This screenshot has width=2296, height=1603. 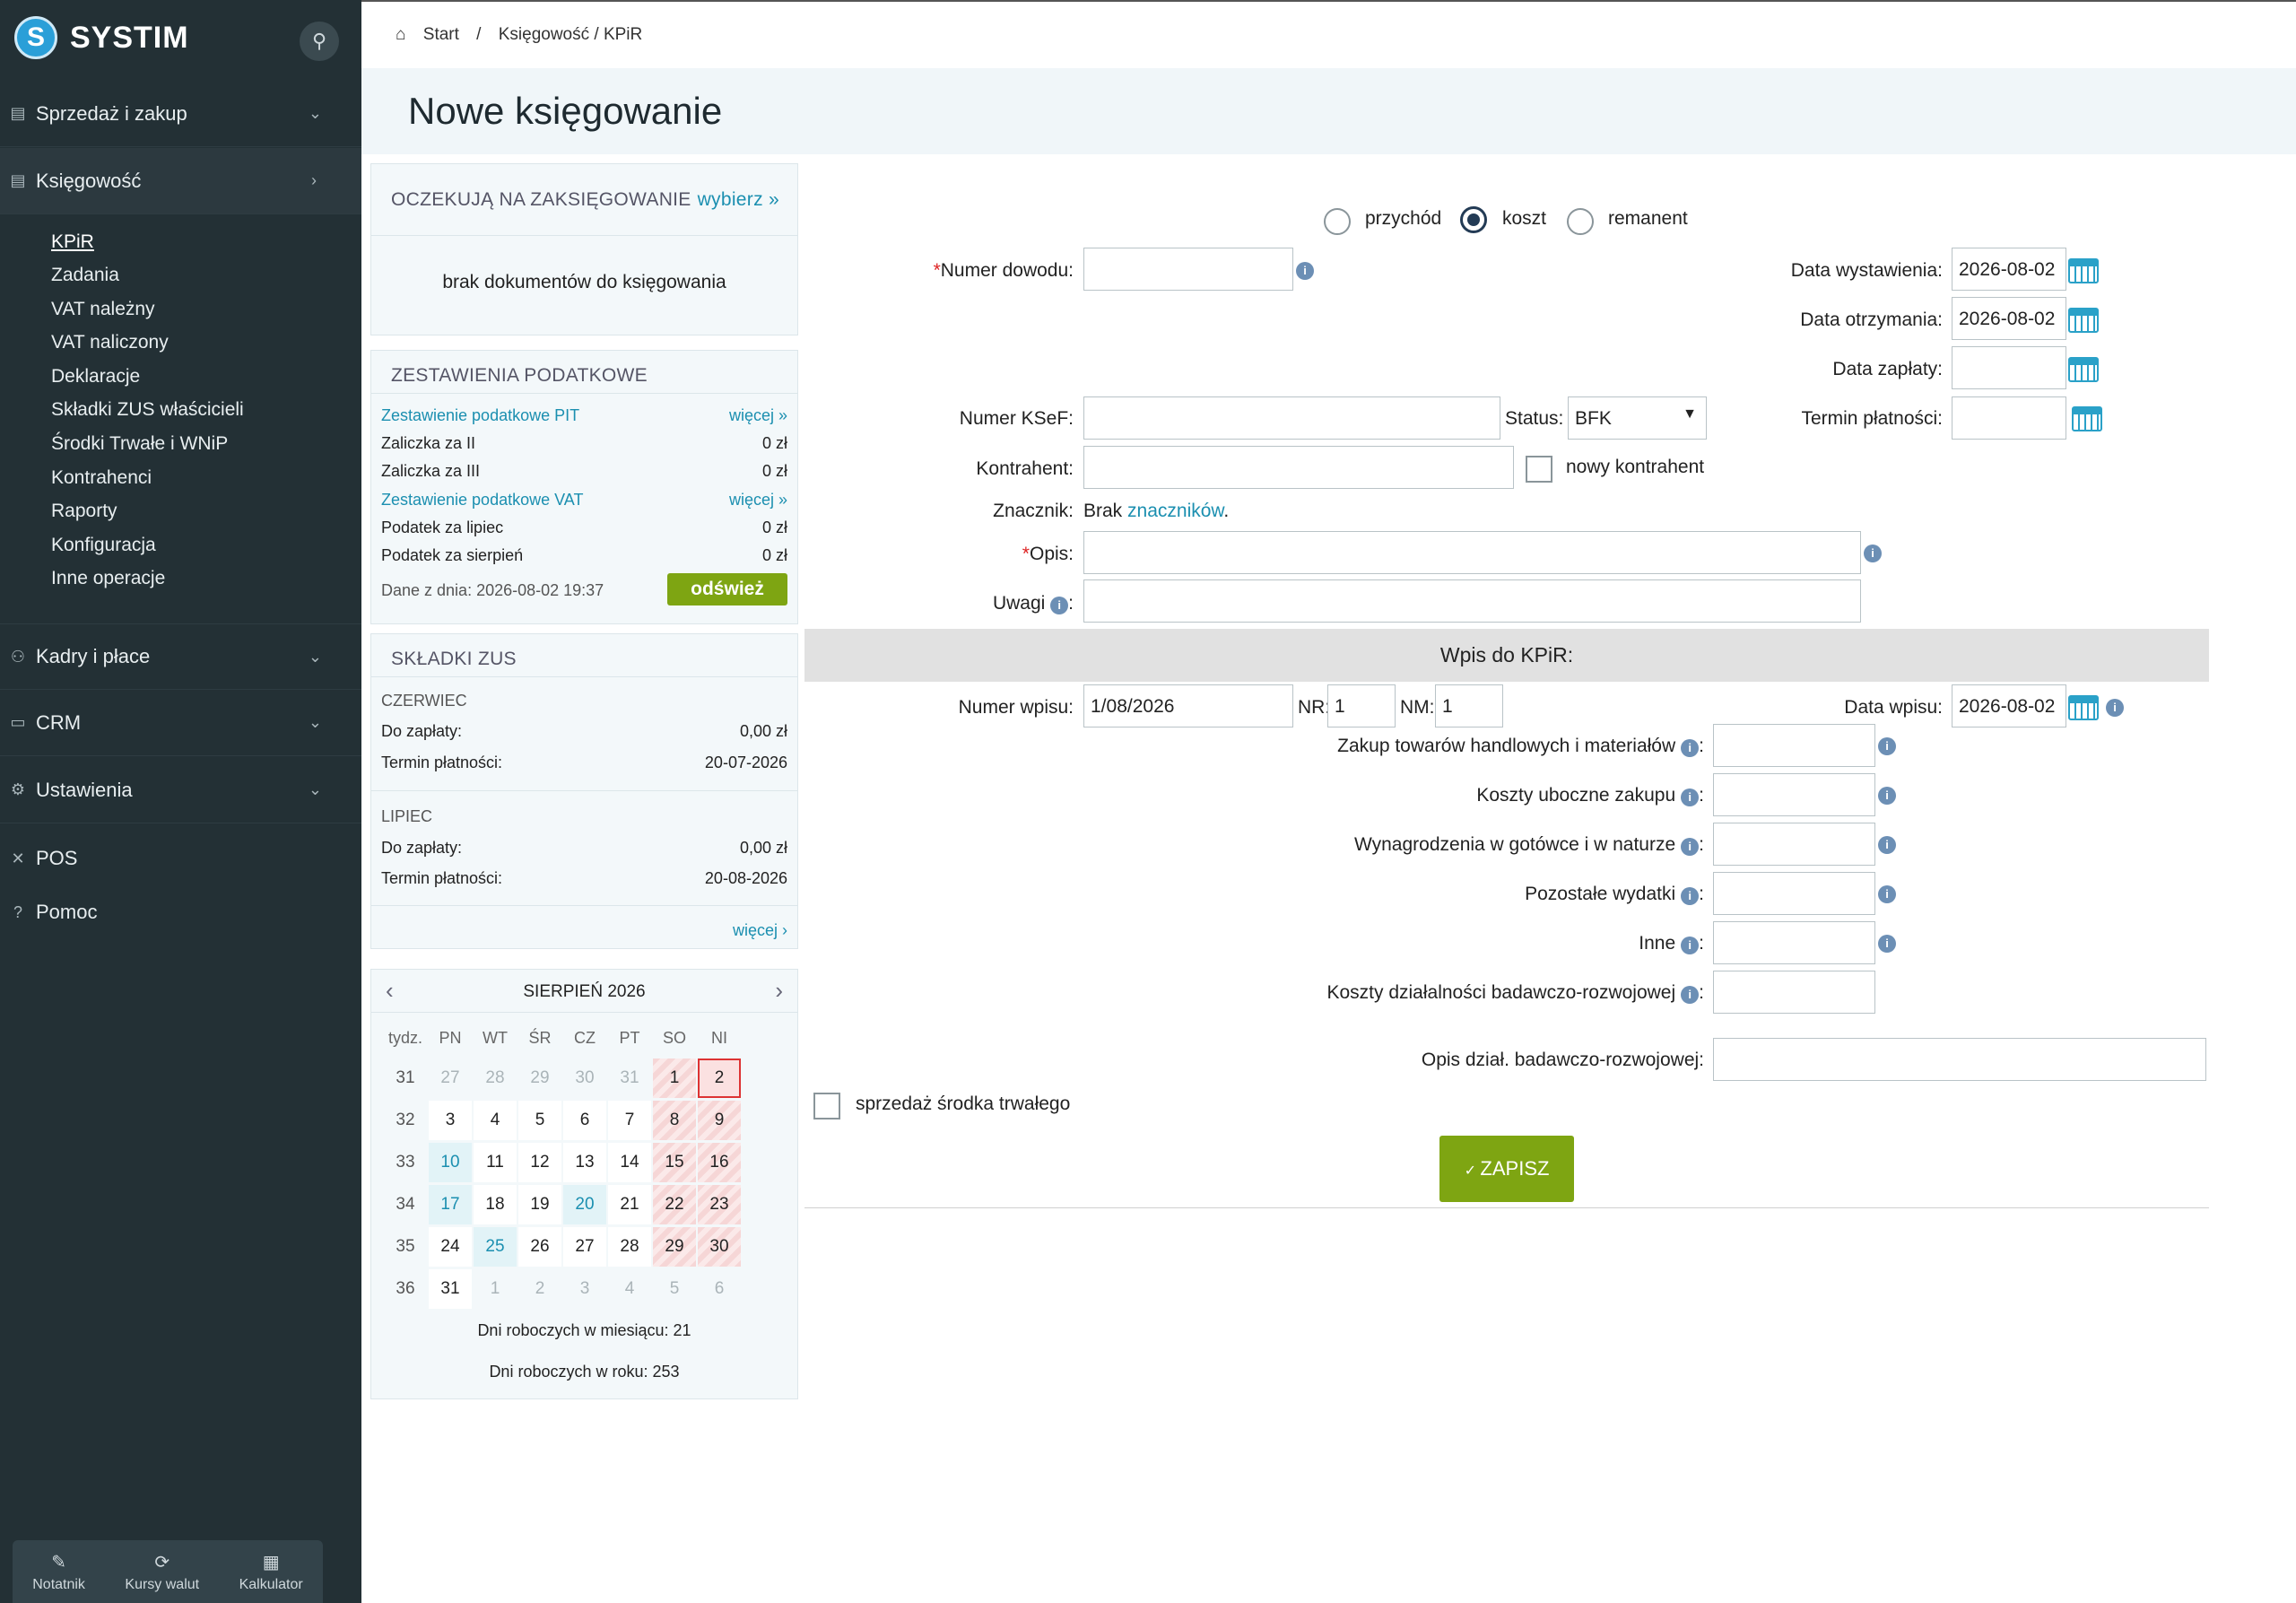 What do you see at coordinates (180, 790) in the screenshot?
I see `nav-settings: ⚙ Ustawienia ⌄` at bounding box center [180, 790].